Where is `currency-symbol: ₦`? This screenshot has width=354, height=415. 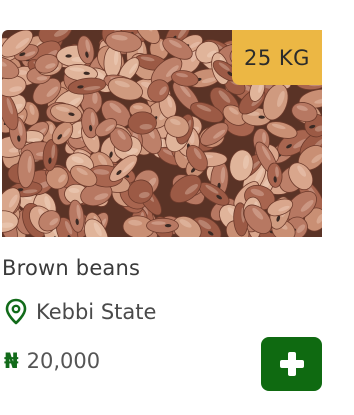 currency-symbol: ₦ is located at coordinates (11, 361).